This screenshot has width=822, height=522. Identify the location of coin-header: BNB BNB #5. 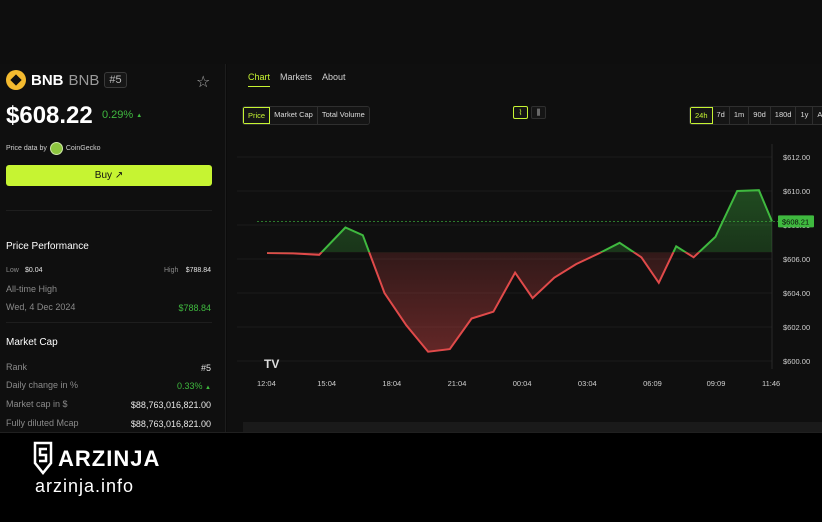
(66, 80).